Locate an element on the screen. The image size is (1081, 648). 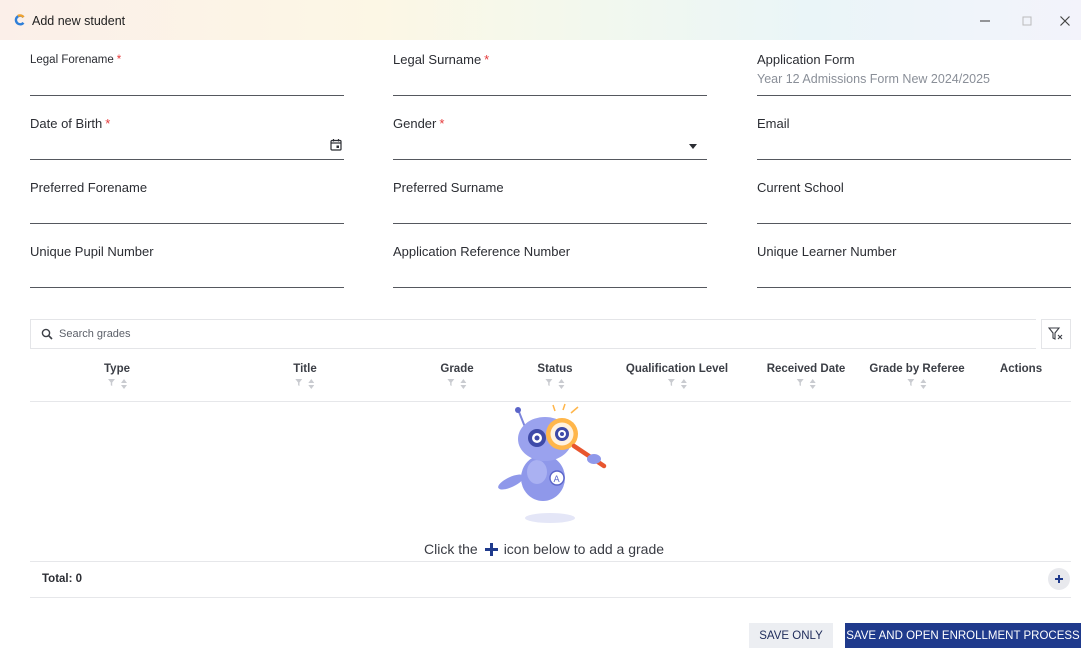
minimize-icon is located at coordinates (985, 21).